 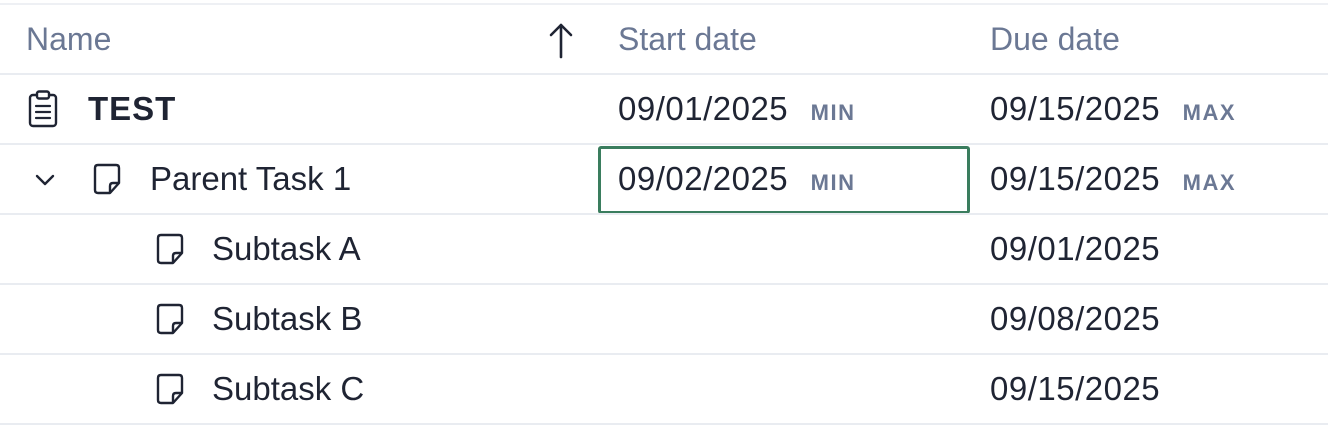 What do you see at coordinates (561, 40) in the screenshot?
I see `arrow-up-icon` at bounding box center [561, 40].